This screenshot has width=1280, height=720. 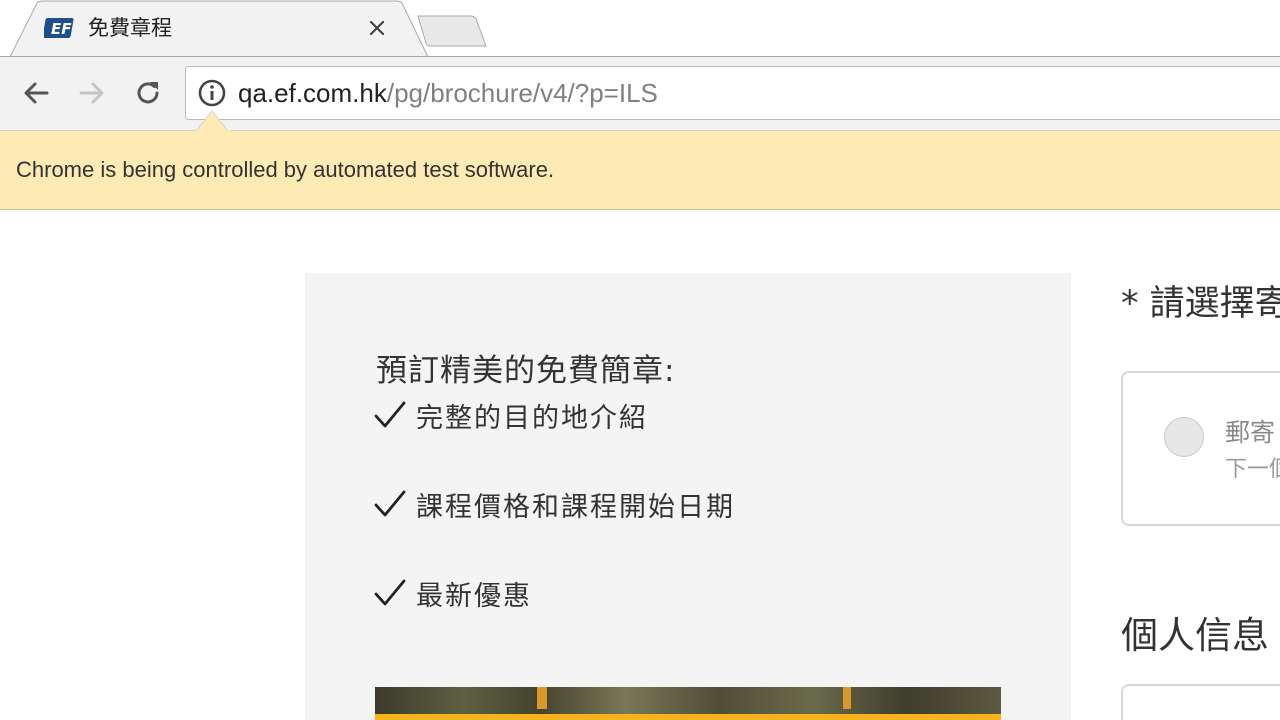 I want to click on benefit-item: 完整的目的地介紹, so click(x=511, y=415).